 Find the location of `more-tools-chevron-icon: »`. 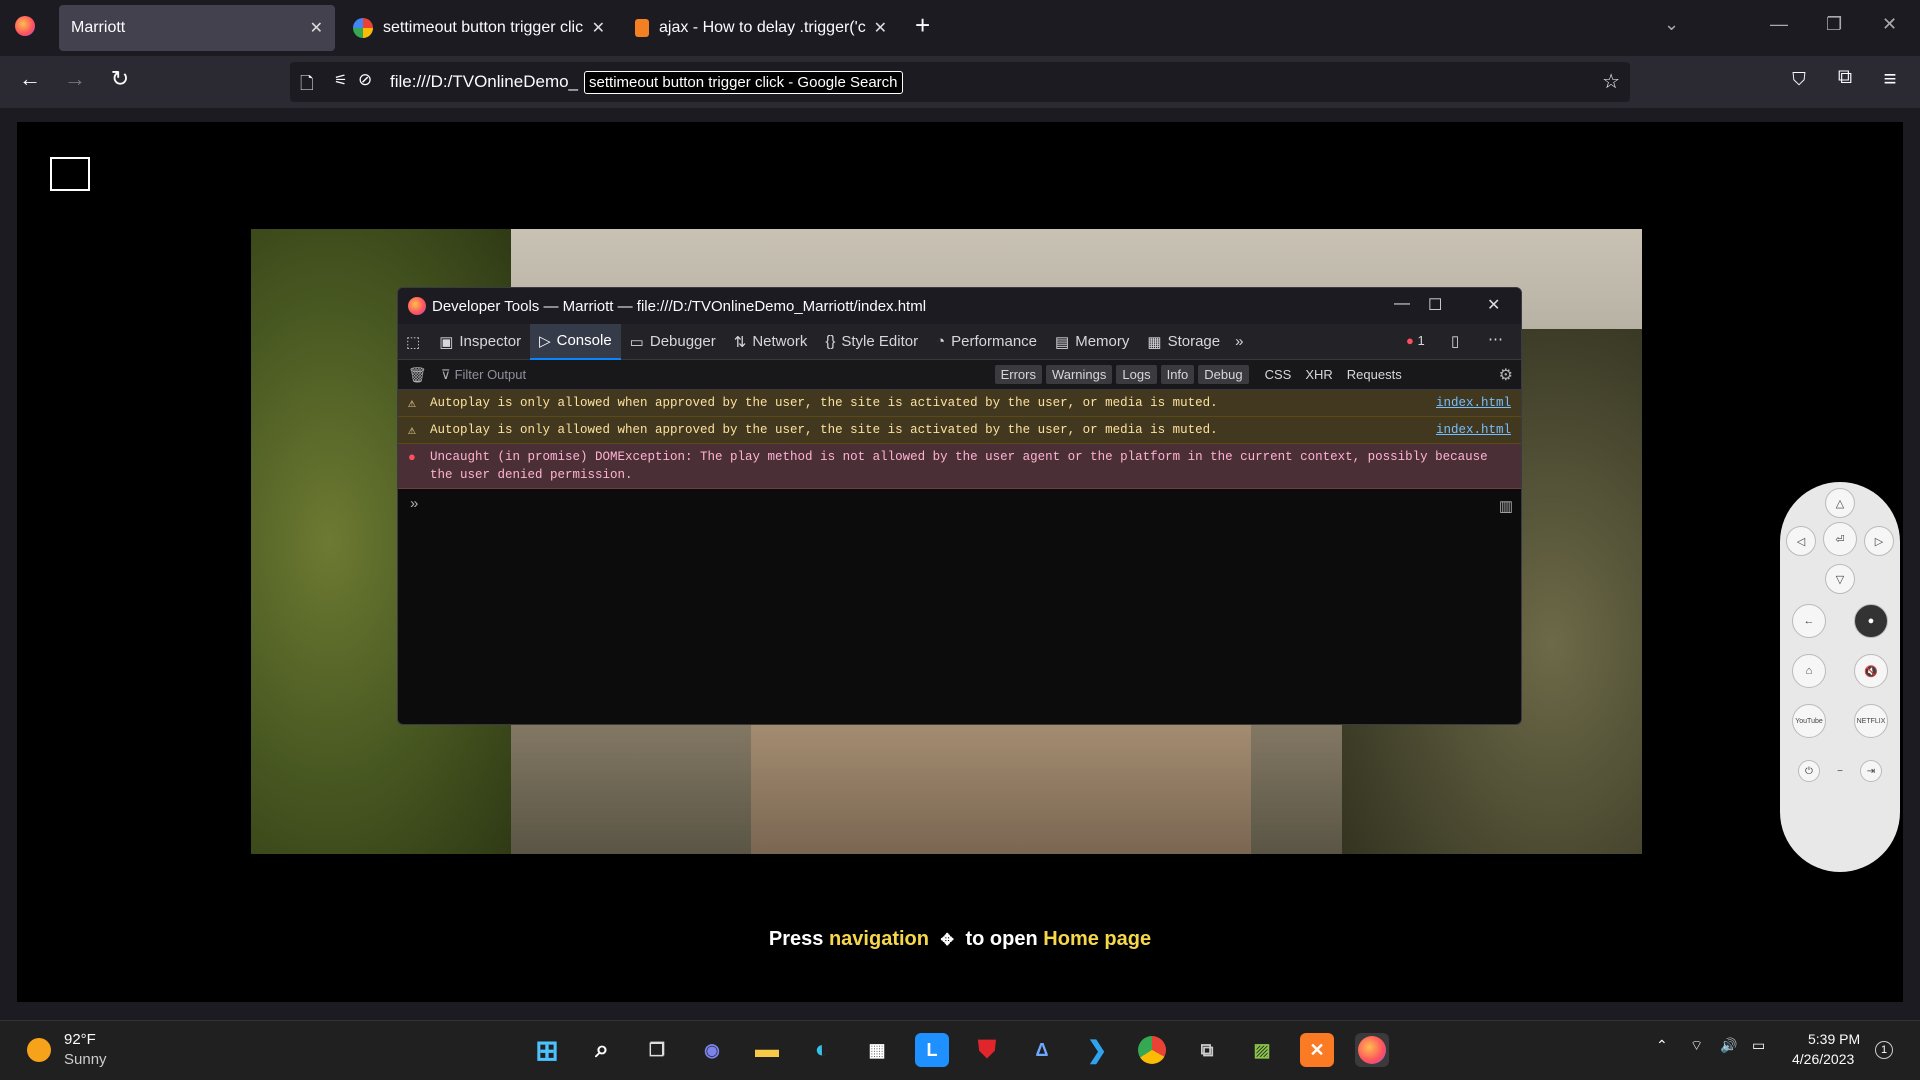

more-tools-chevron-icon: » is located at coordinates (1239, 341).